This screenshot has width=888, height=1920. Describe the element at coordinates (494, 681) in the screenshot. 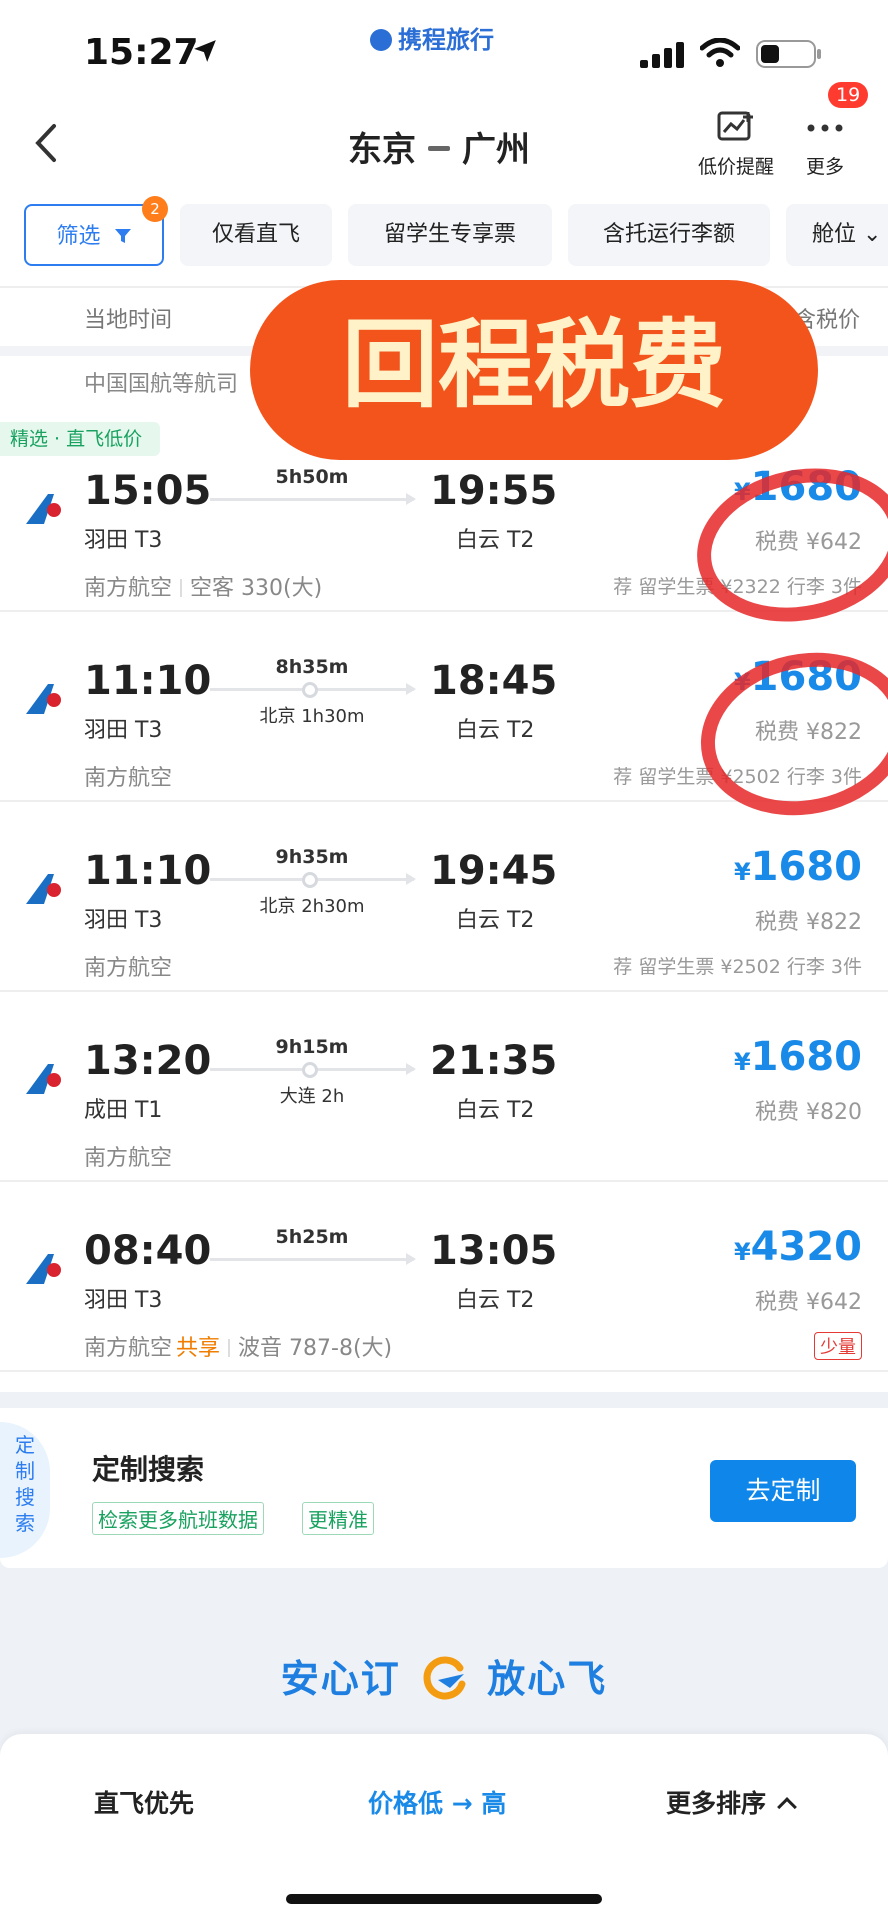

I see `arrival-time: 18:45` at that location.